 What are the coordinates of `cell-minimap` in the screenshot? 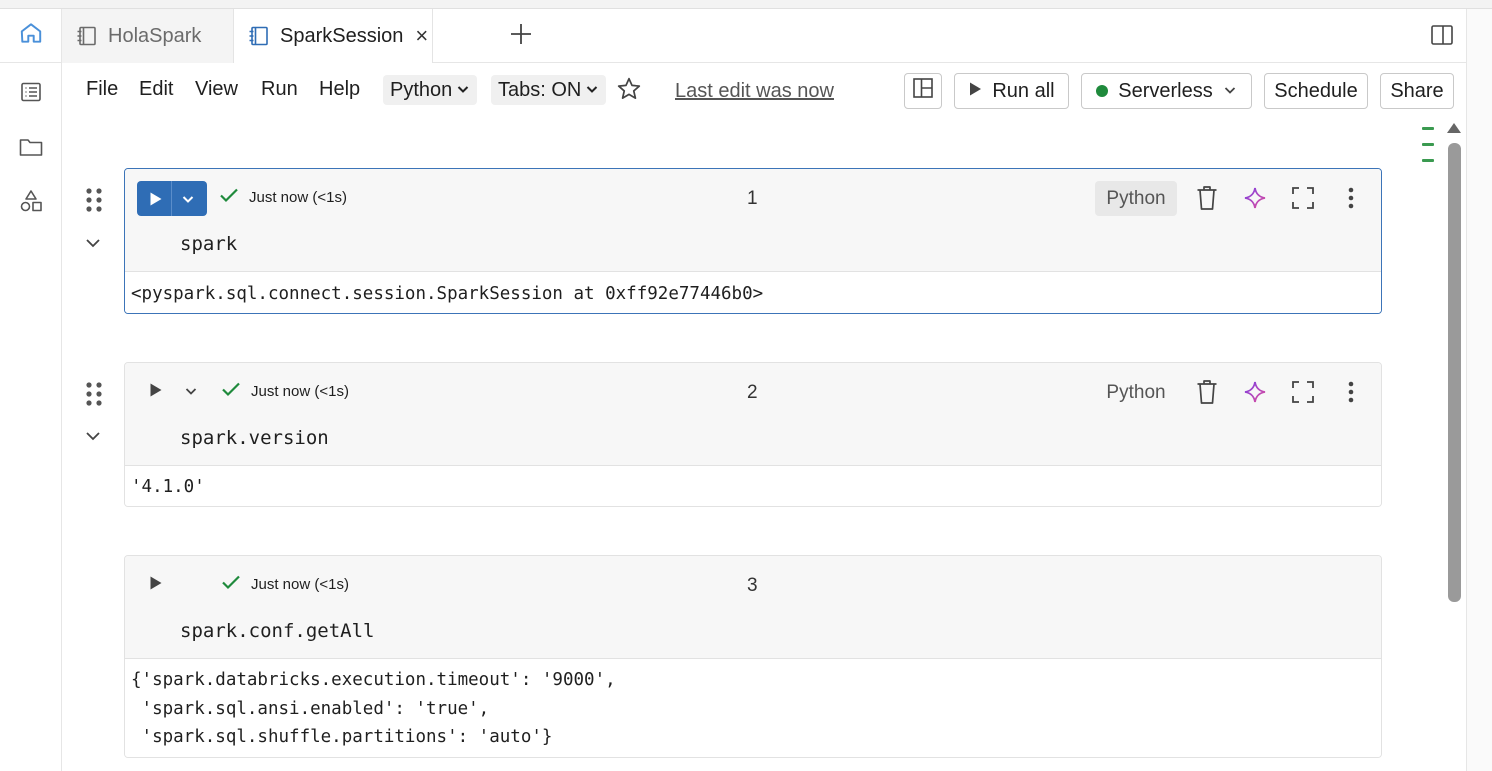 It's located at (1429, 151).